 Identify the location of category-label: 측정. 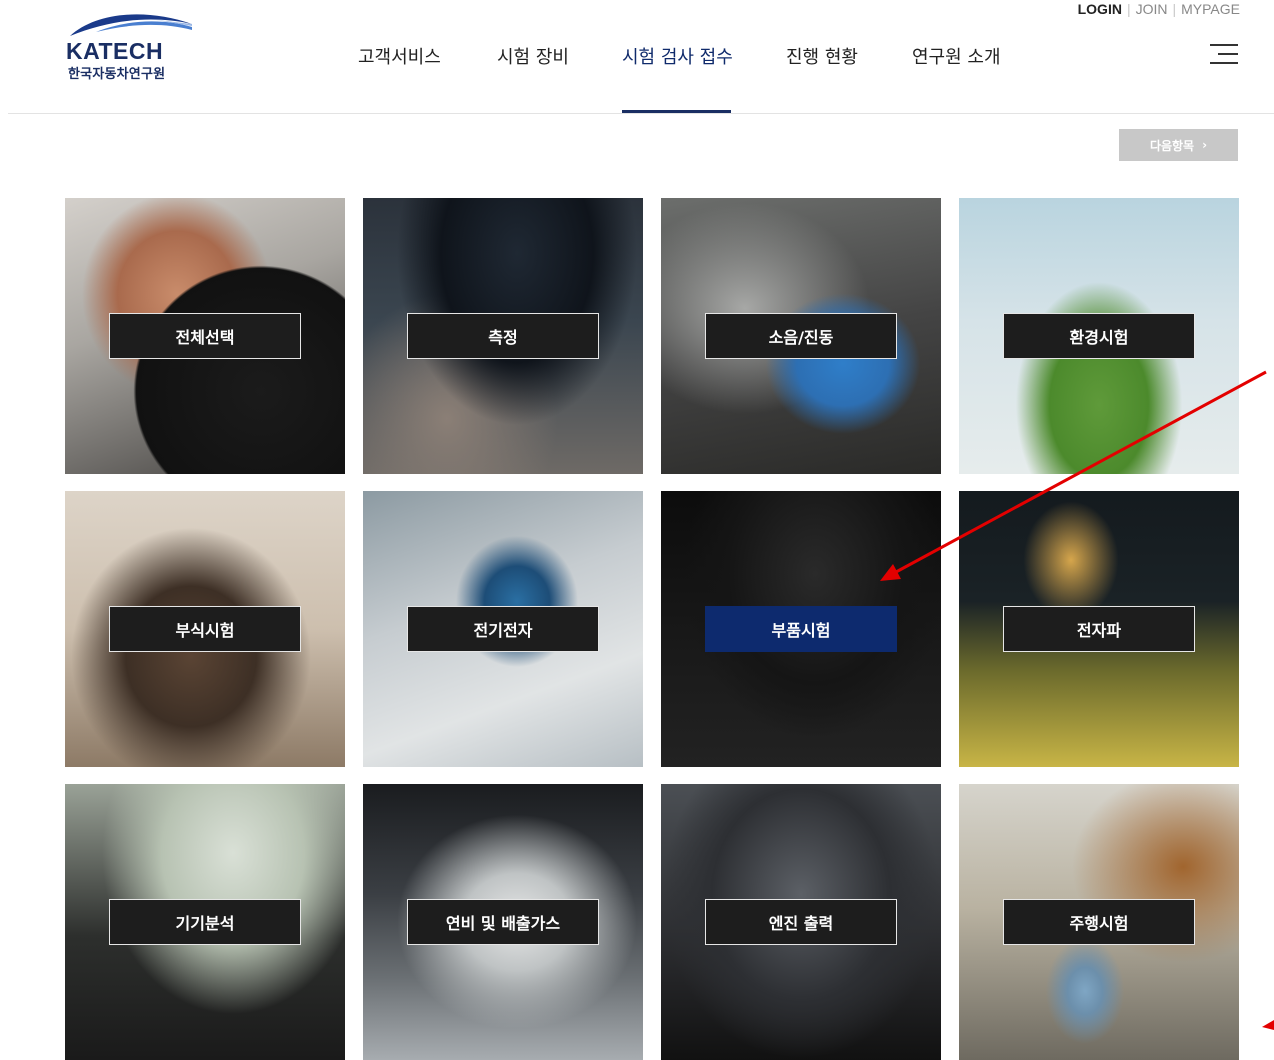
(503, 336).